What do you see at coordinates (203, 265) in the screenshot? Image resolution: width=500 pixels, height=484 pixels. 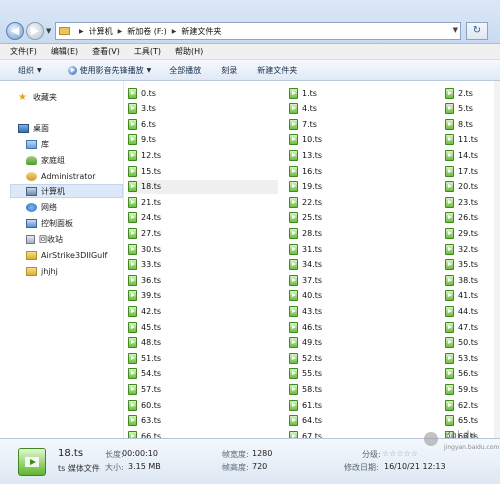 I see `file-item: 33.ts` at bounding box center [203, 265].